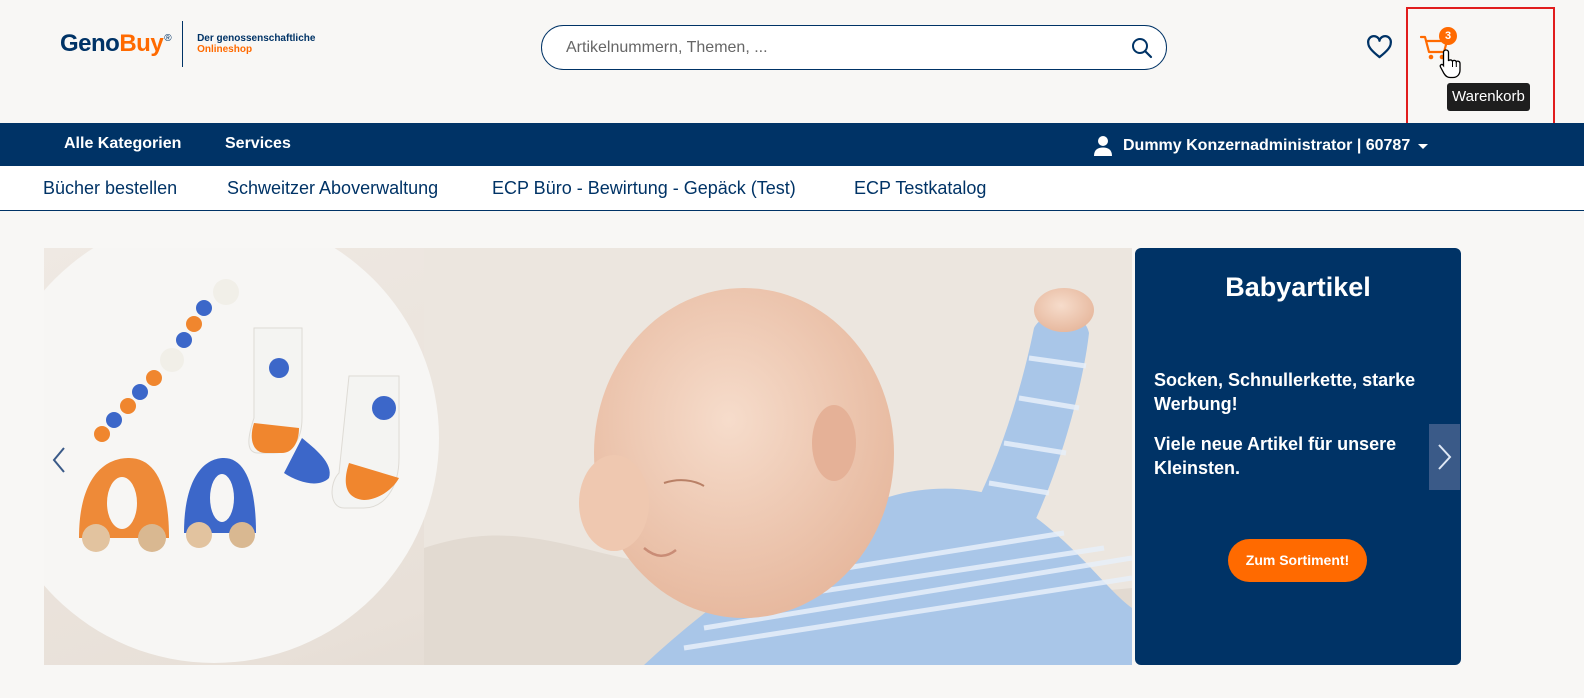 The image size is (1584, 698). I want to click on cart-count-badge: 3, so click(1448, 36).